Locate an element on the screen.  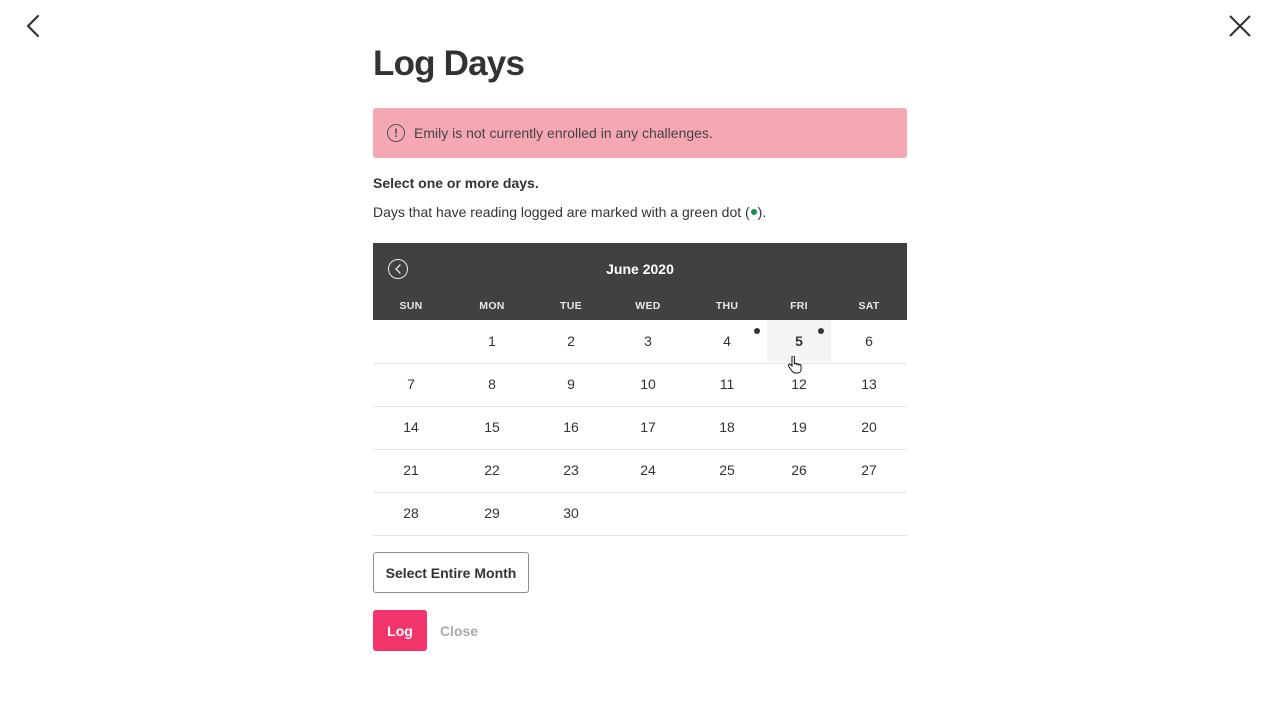
calendar-day-10: 10 is located at coordinates (648, 384).